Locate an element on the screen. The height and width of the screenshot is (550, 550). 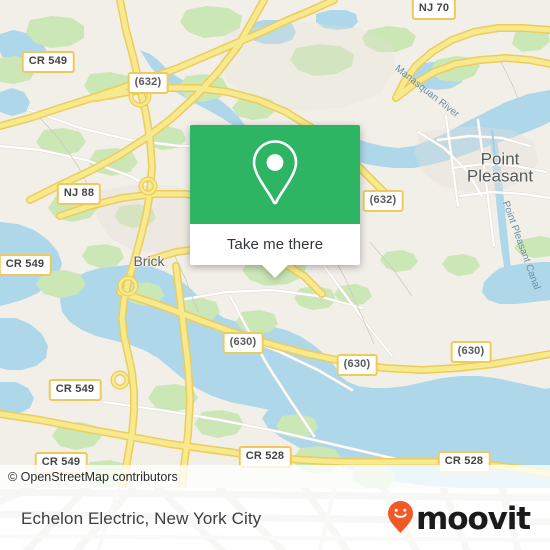
take-me-there-label: Take me there is located at coordinates (275, 244).